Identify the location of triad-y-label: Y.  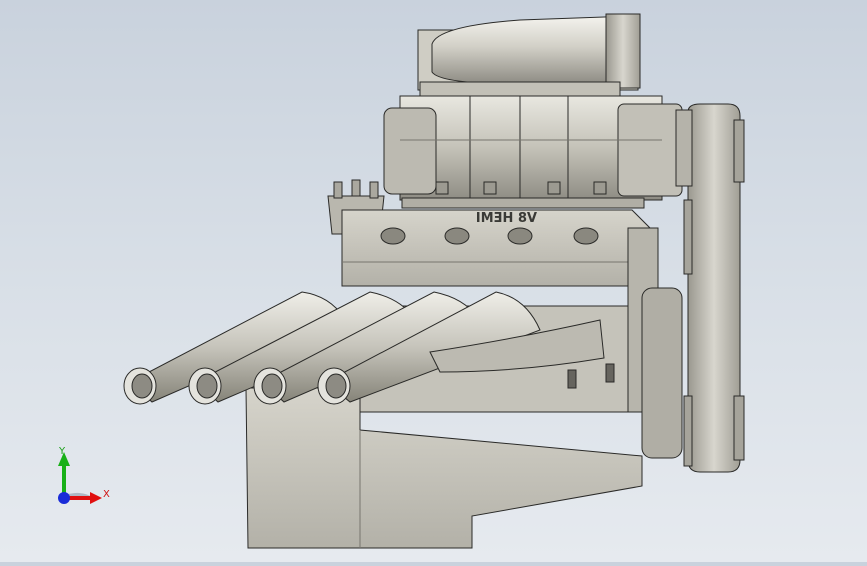
(62, 451).